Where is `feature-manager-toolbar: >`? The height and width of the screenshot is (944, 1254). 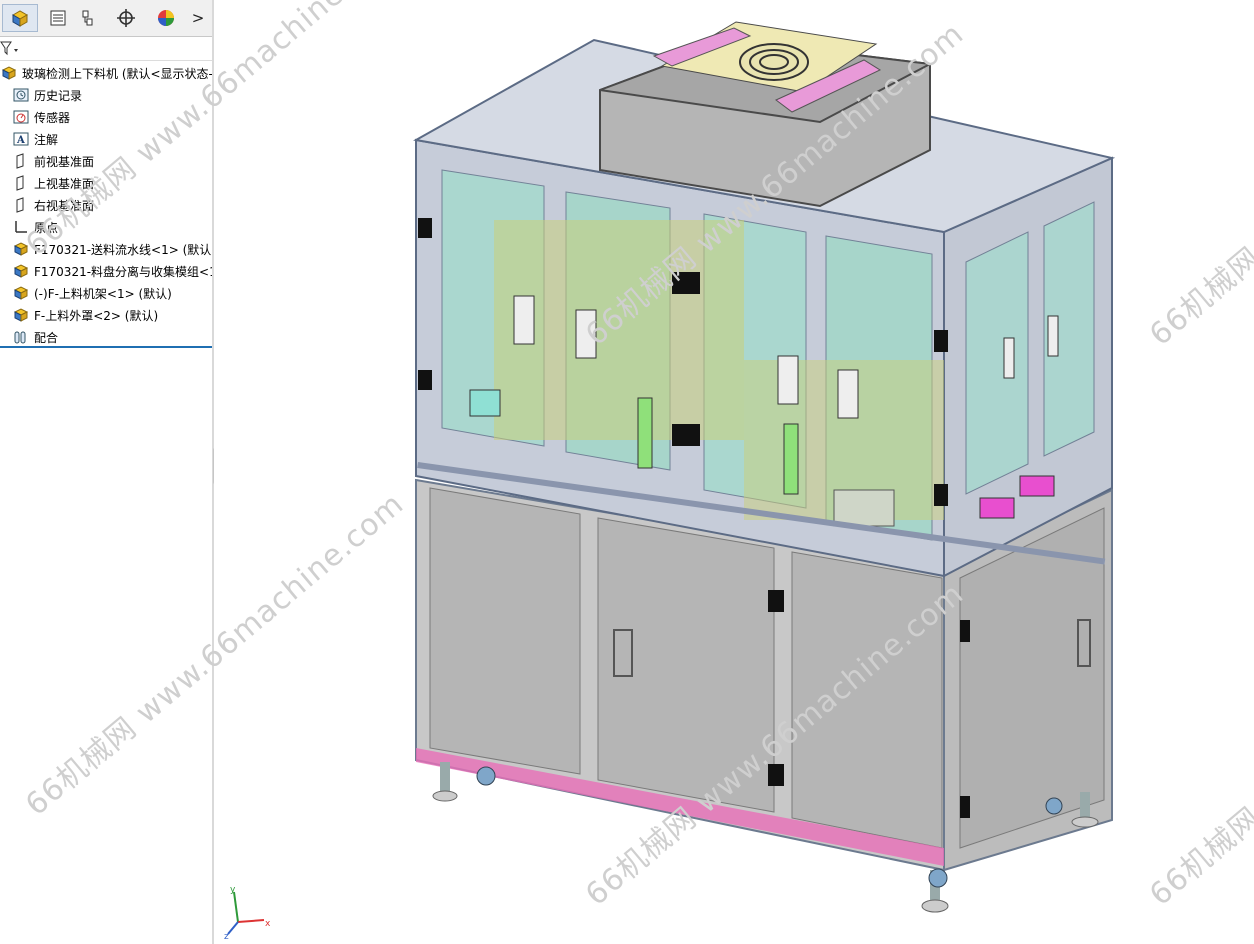 feature-manager-toolbar: > is located at coordinates (106, 18).